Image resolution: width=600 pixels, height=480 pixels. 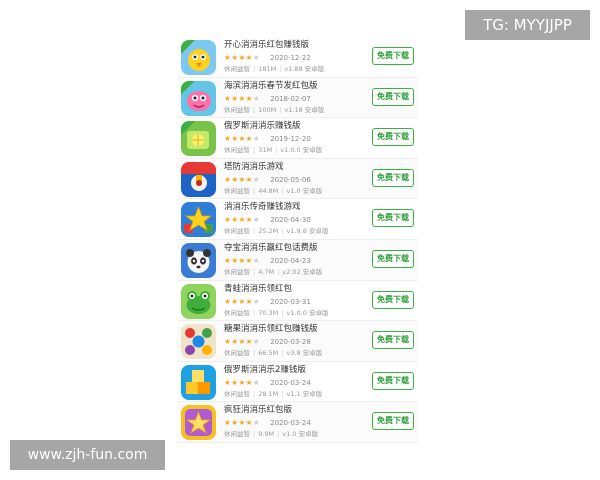 I want to click on app-meta-row: 休闲益智 | 31M | v1.0.0 安卓版, so click(x=273, y=150).